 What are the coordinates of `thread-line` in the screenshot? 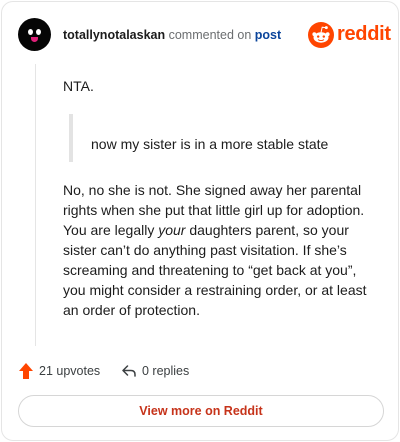 It's located at (35, 205).